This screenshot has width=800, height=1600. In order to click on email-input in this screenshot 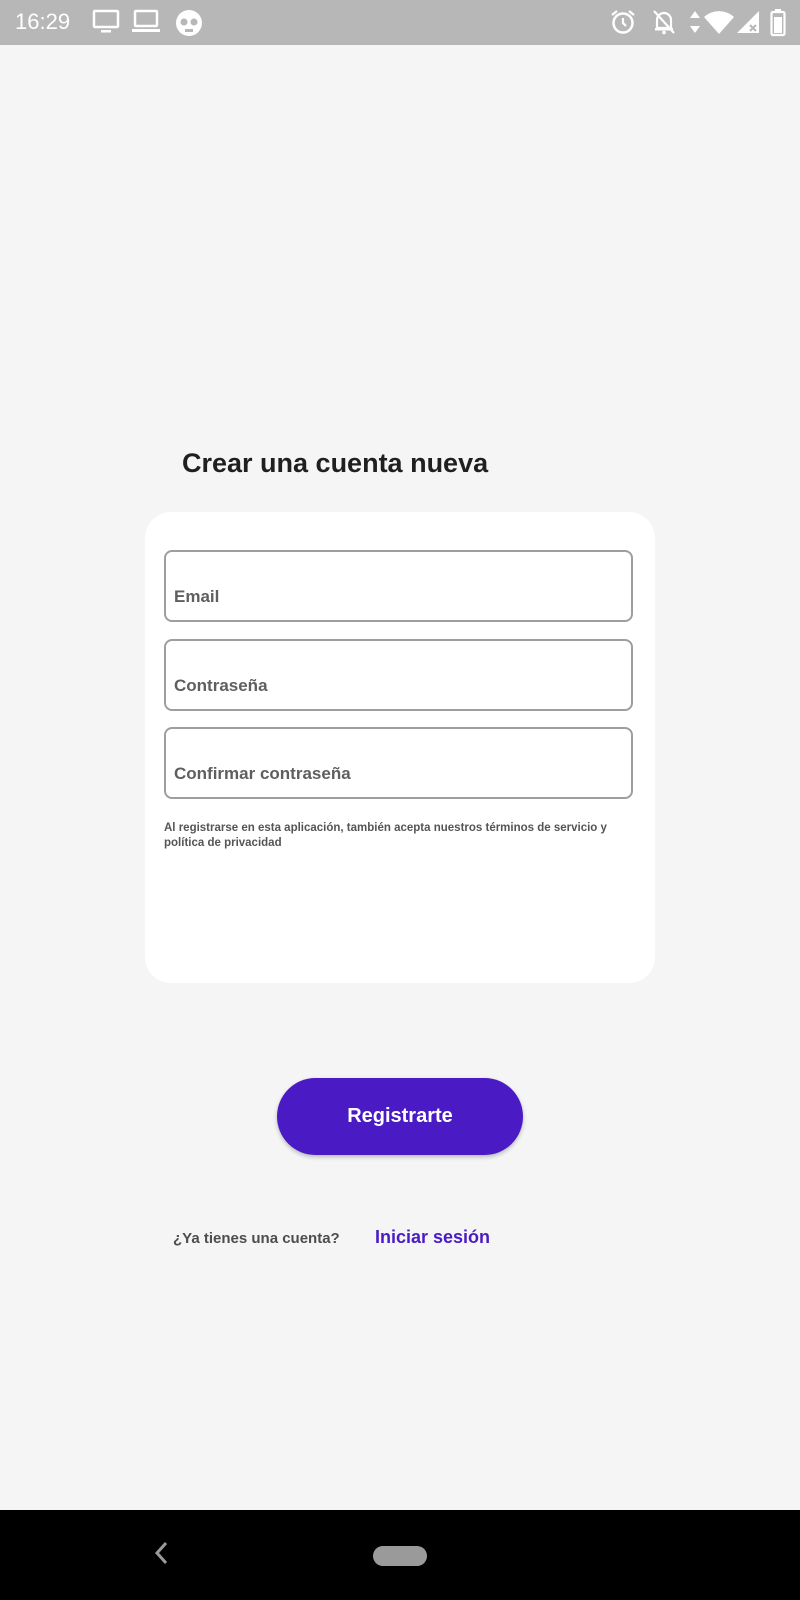, I will do `click(398, 597)`.